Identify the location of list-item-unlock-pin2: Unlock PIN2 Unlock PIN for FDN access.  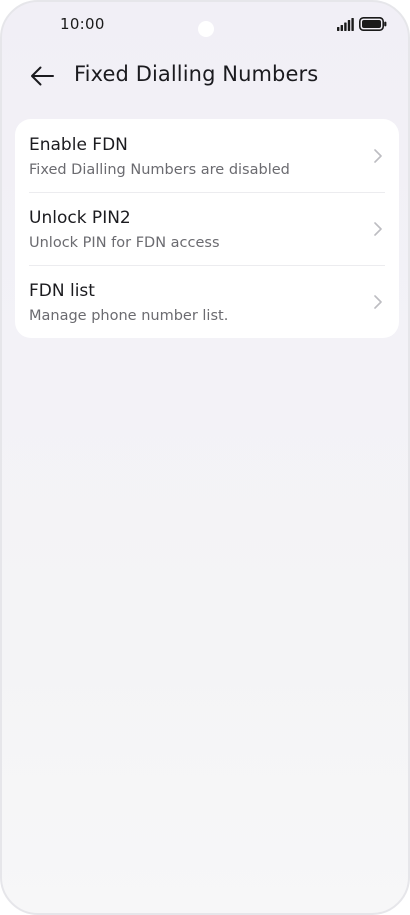
(207, 228).